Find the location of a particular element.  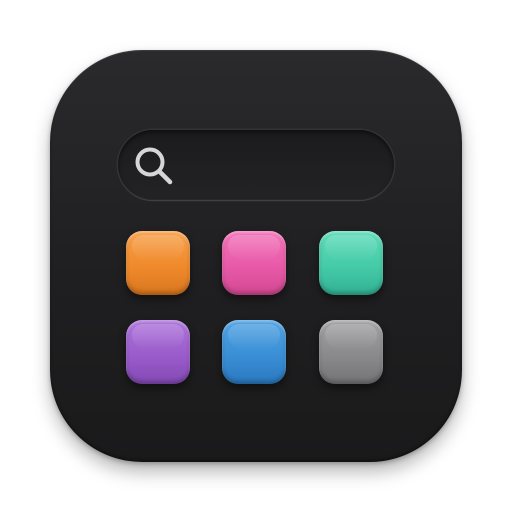

search-icon is located at coordinates (154, 166).